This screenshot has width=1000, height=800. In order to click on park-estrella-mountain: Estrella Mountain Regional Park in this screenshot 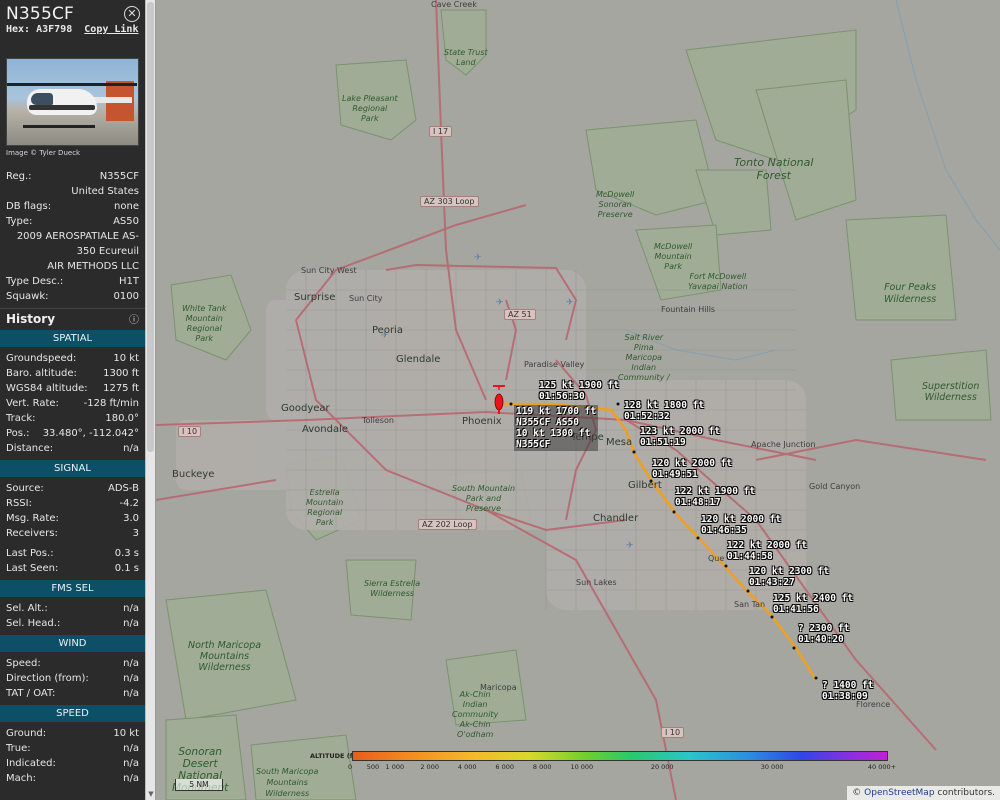, I will do `click(325, 507)`.